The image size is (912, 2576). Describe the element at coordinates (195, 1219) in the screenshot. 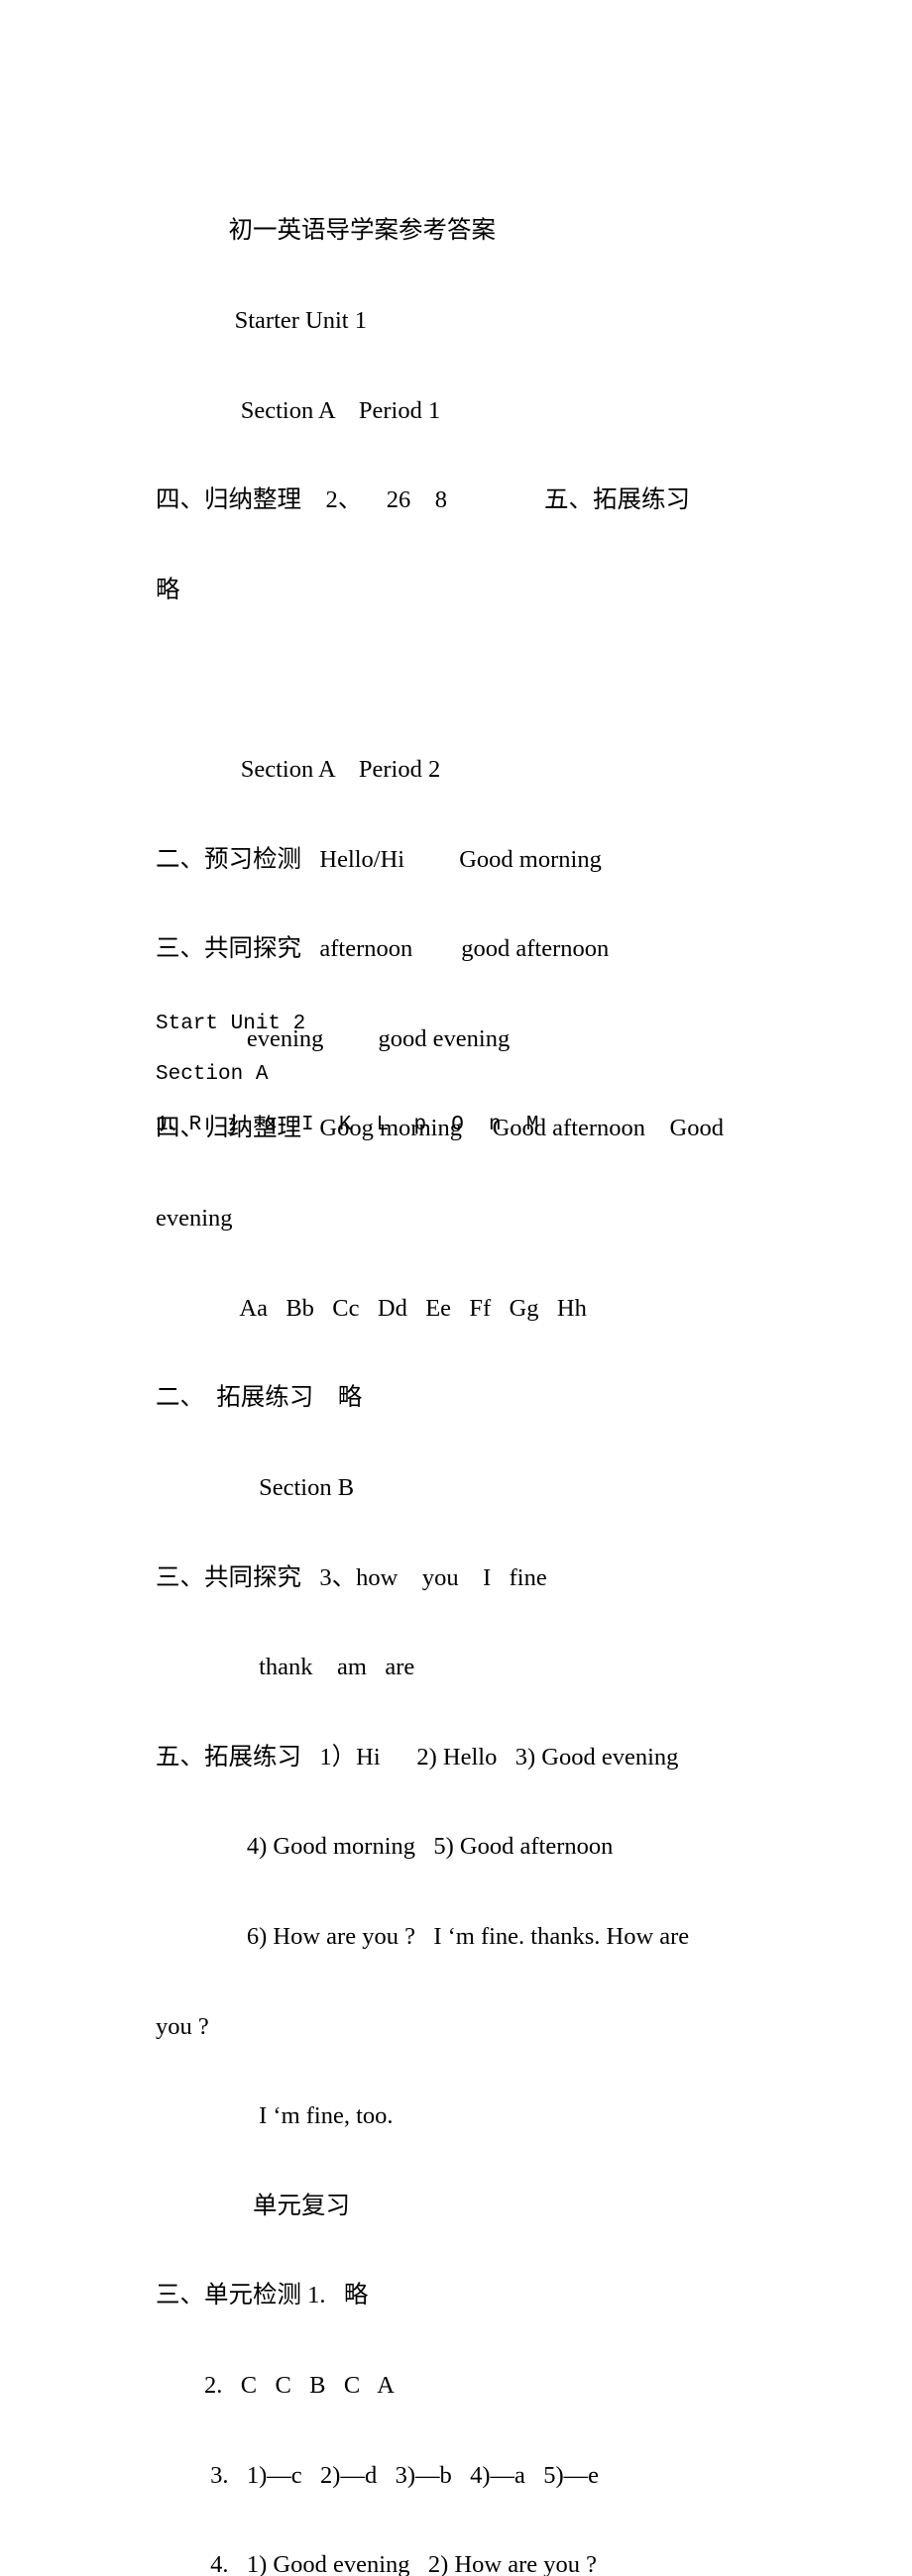

I see `doc-line-evening-wrap: evening` at that location.